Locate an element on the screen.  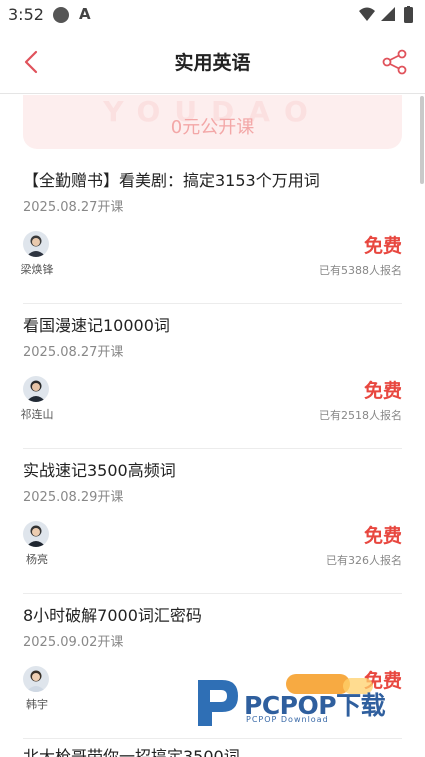
teacher-name: 梁焕锋 is located at coordinates (37, 269).